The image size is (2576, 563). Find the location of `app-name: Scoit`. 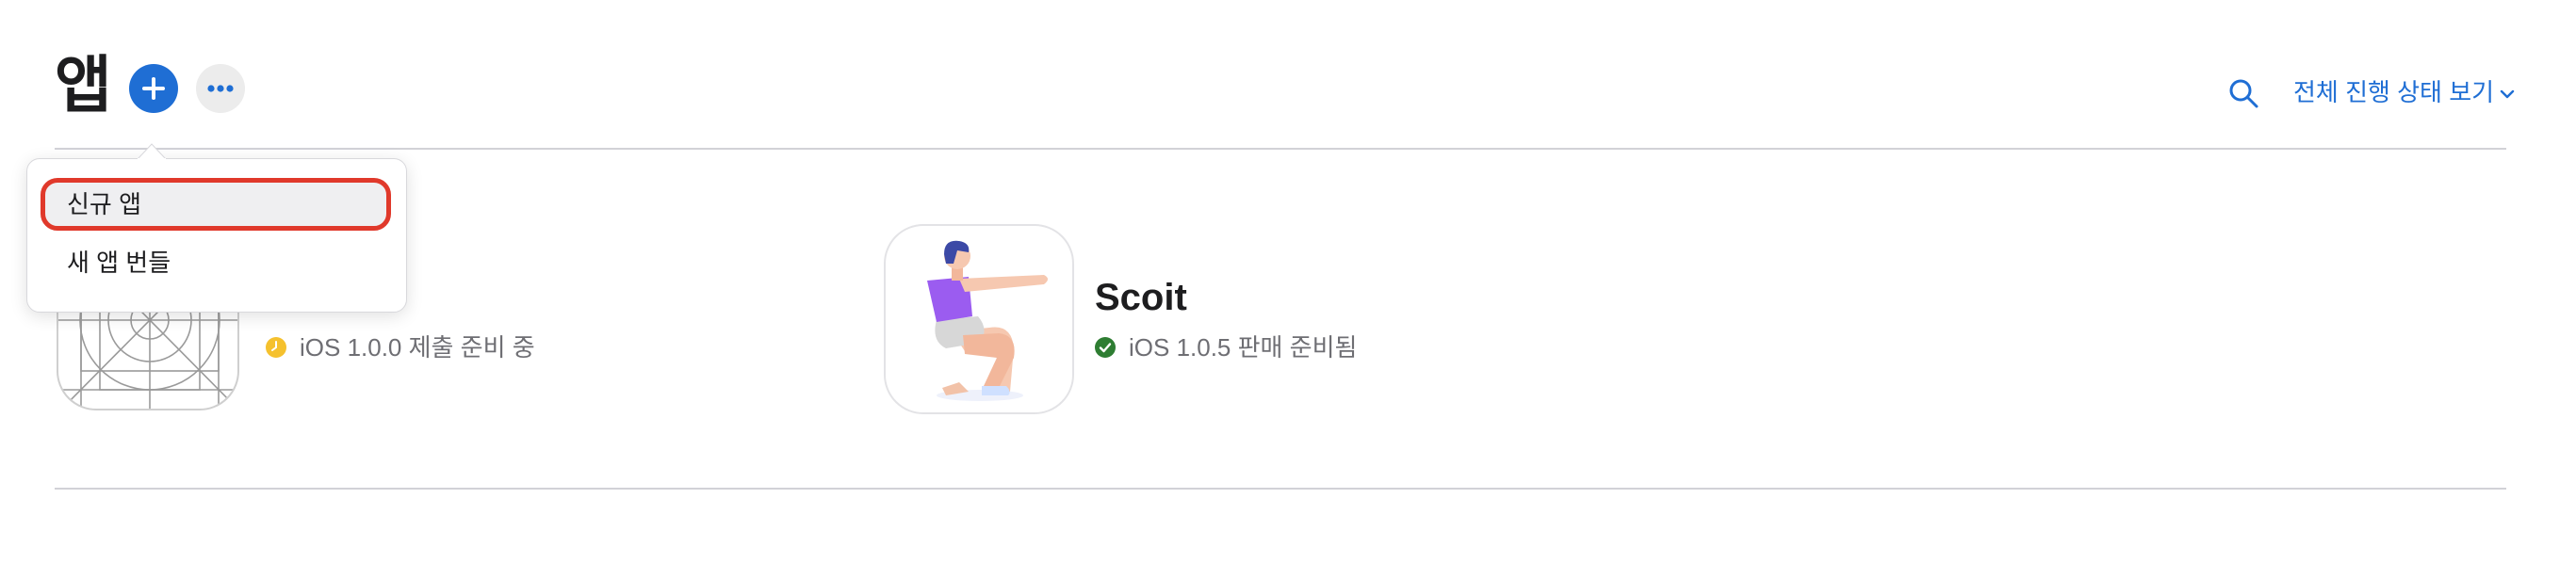

app-name: Scoit is located at coordinates (1141, 297).